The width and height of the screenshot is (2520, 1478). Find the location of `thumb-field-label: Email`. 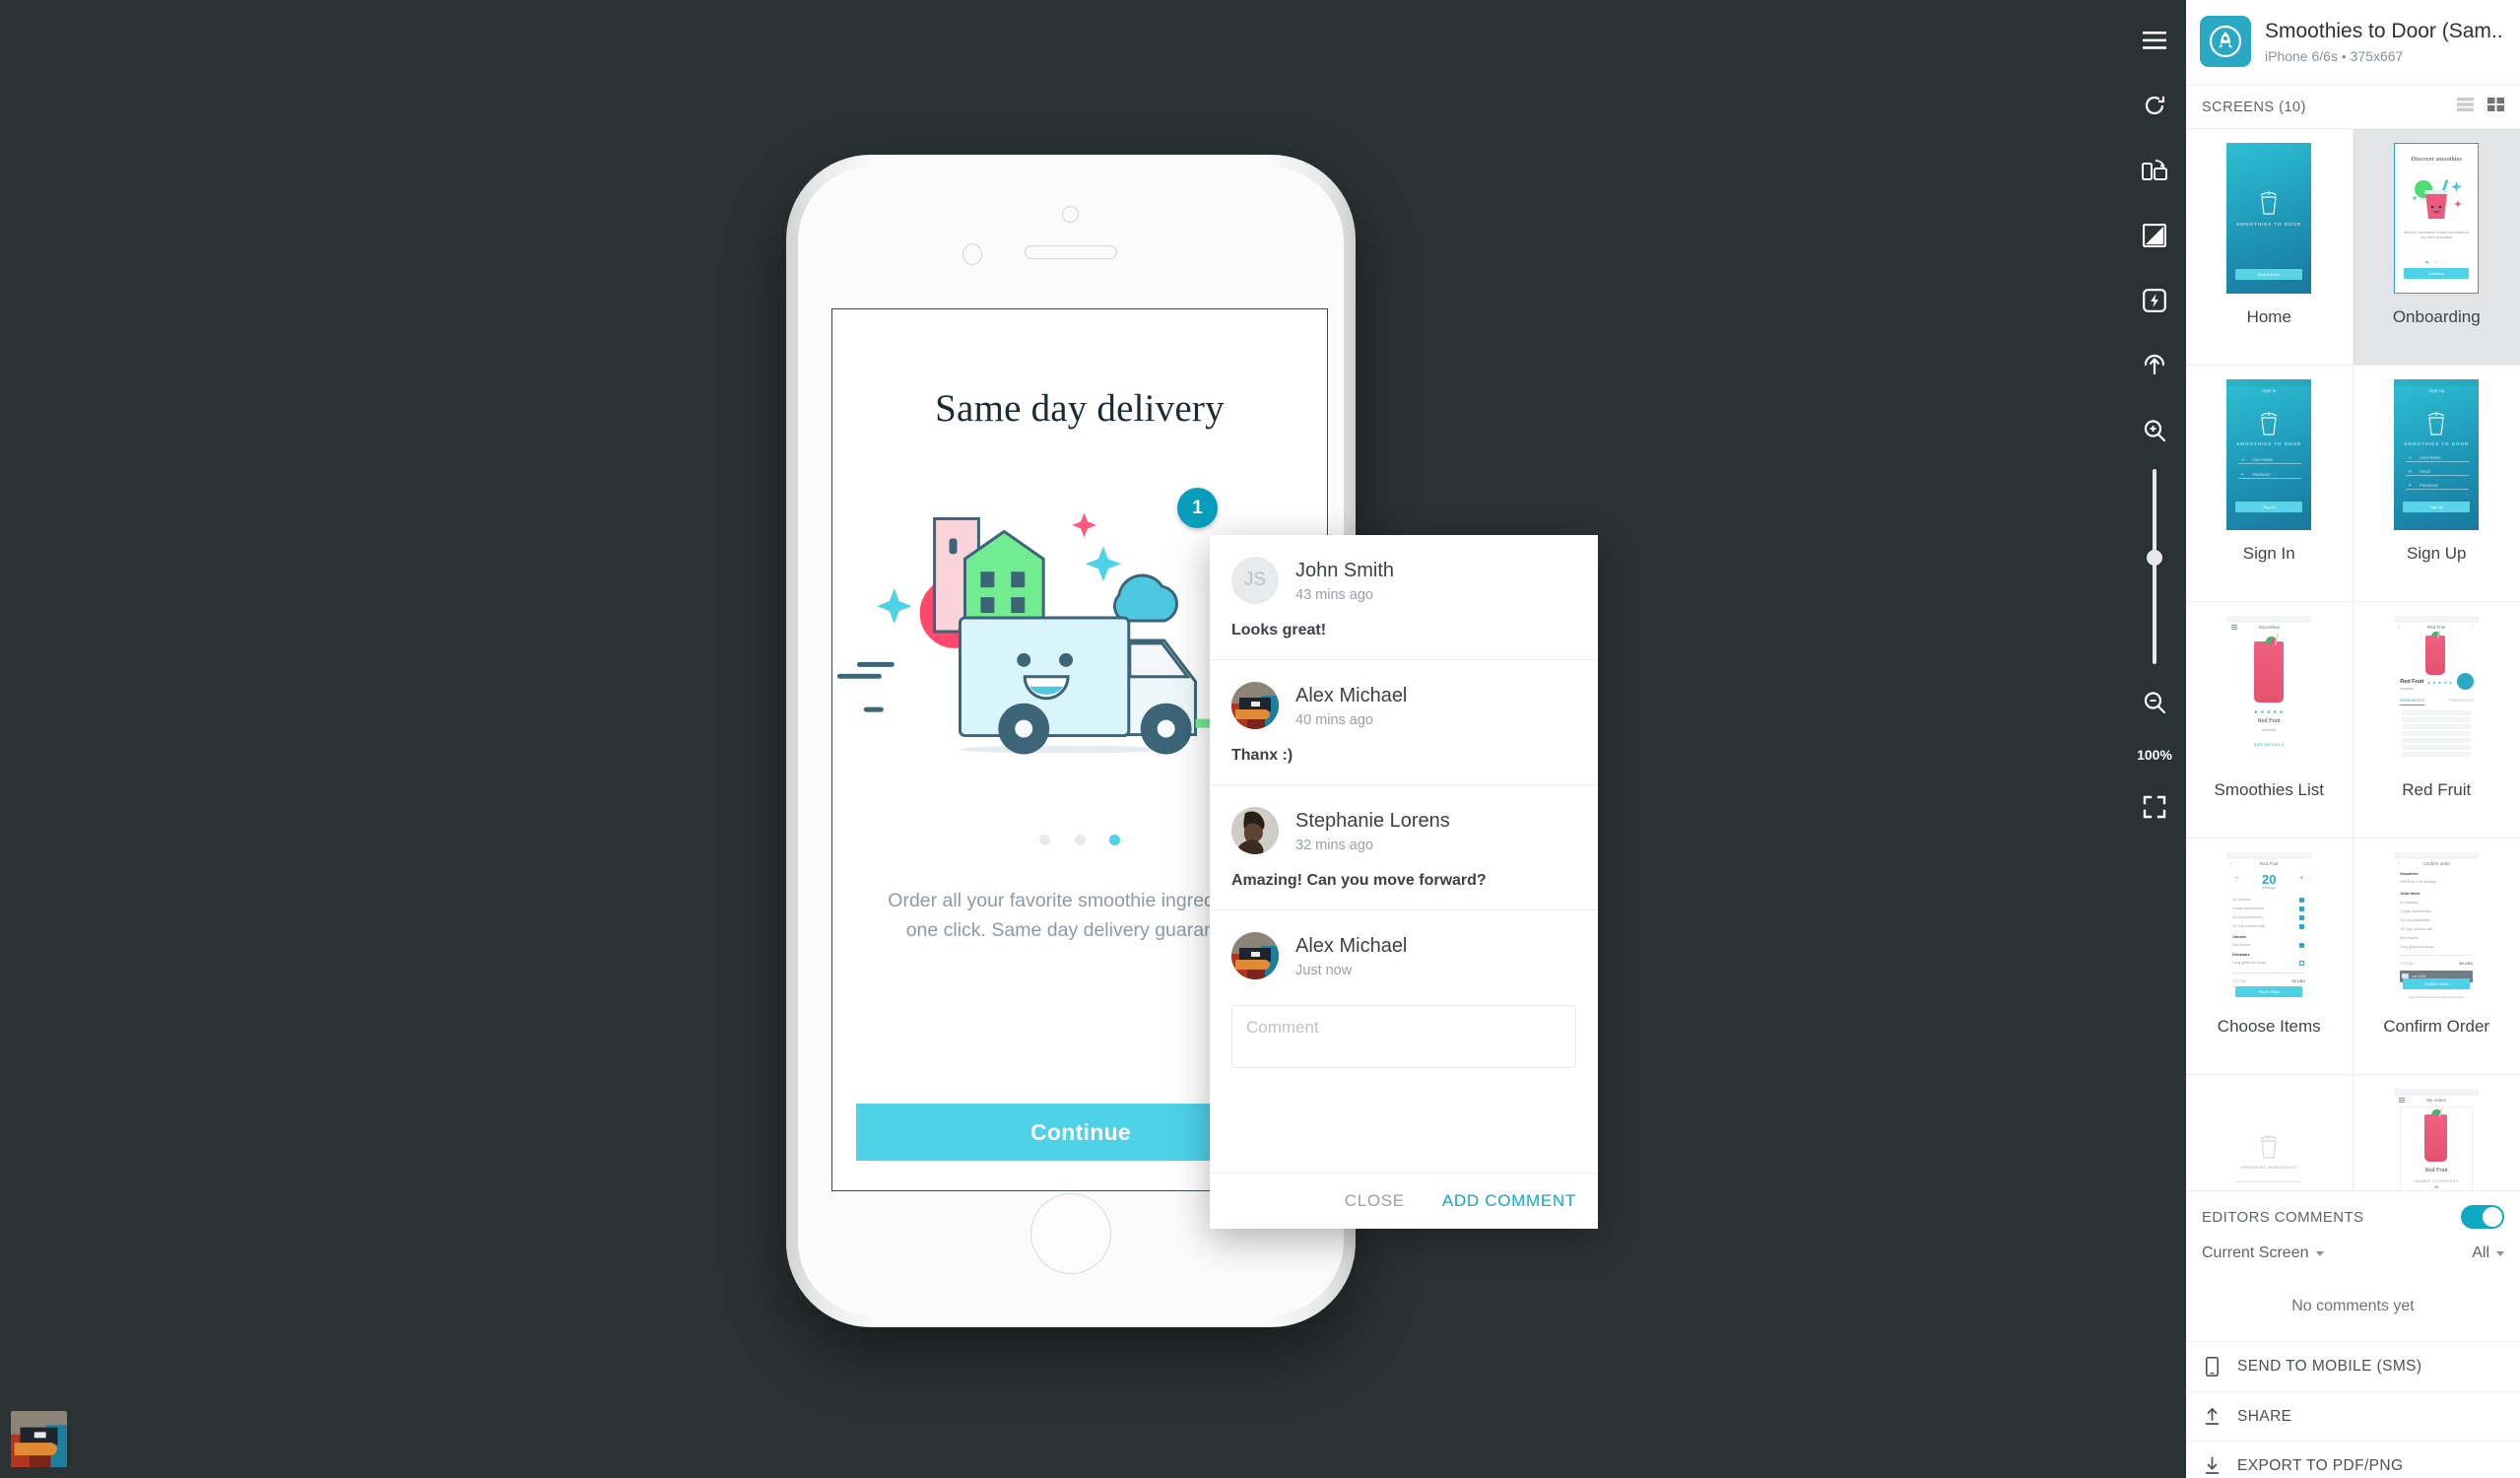

thumb-field-label: Email is located at coordinates (2425, 472).